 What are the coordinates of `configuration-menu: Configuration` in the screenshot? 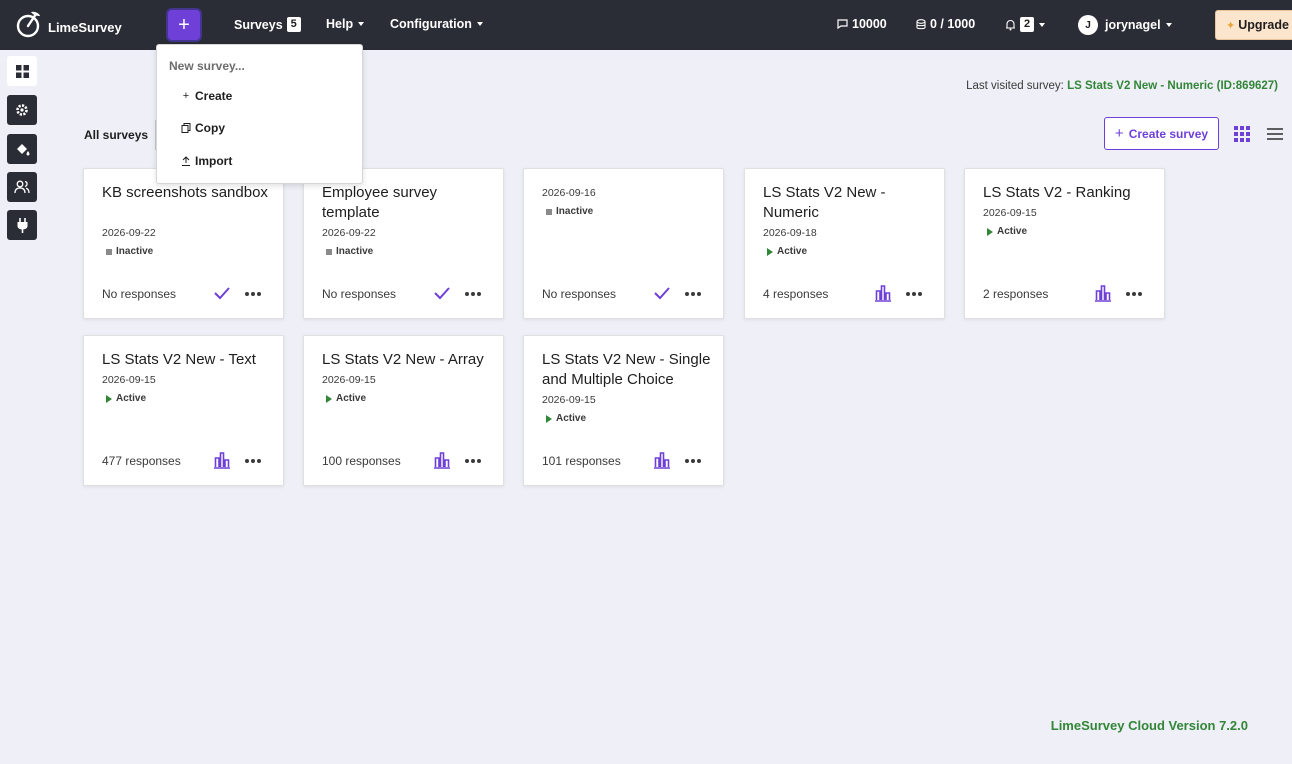 It's located at (436, 24).